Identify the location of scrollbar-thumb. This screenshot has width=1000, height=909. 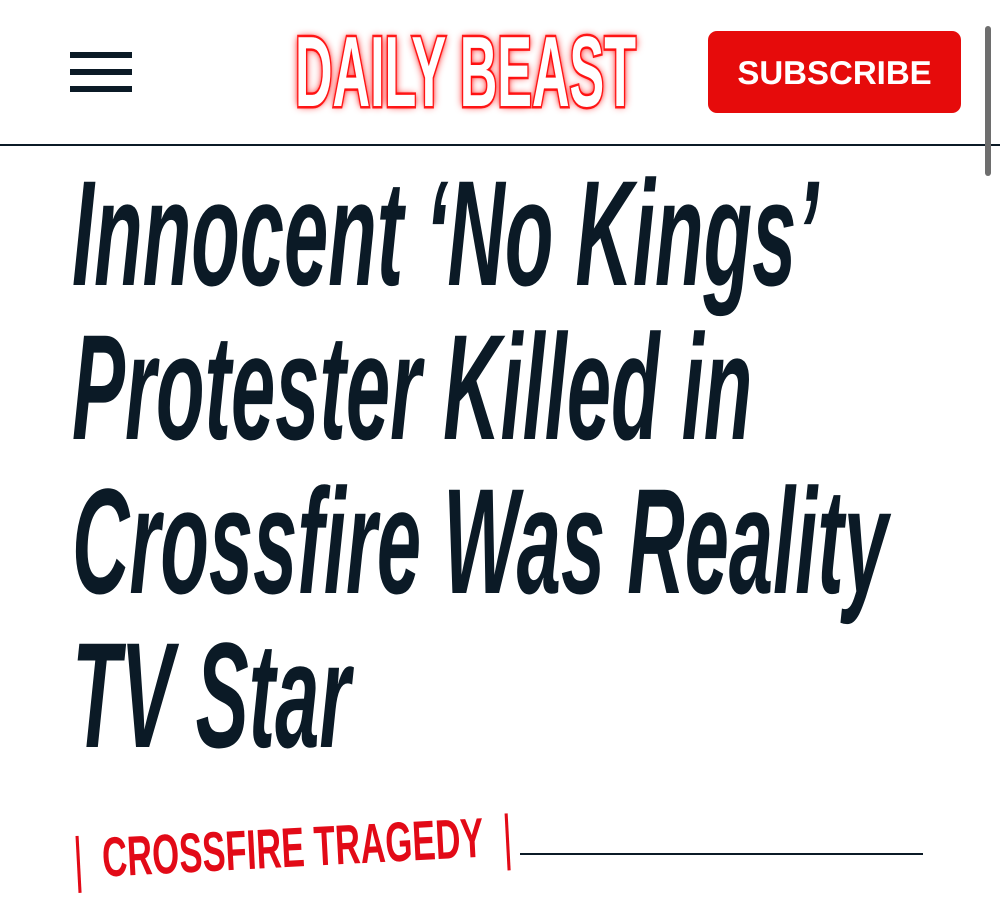
(988, 101).